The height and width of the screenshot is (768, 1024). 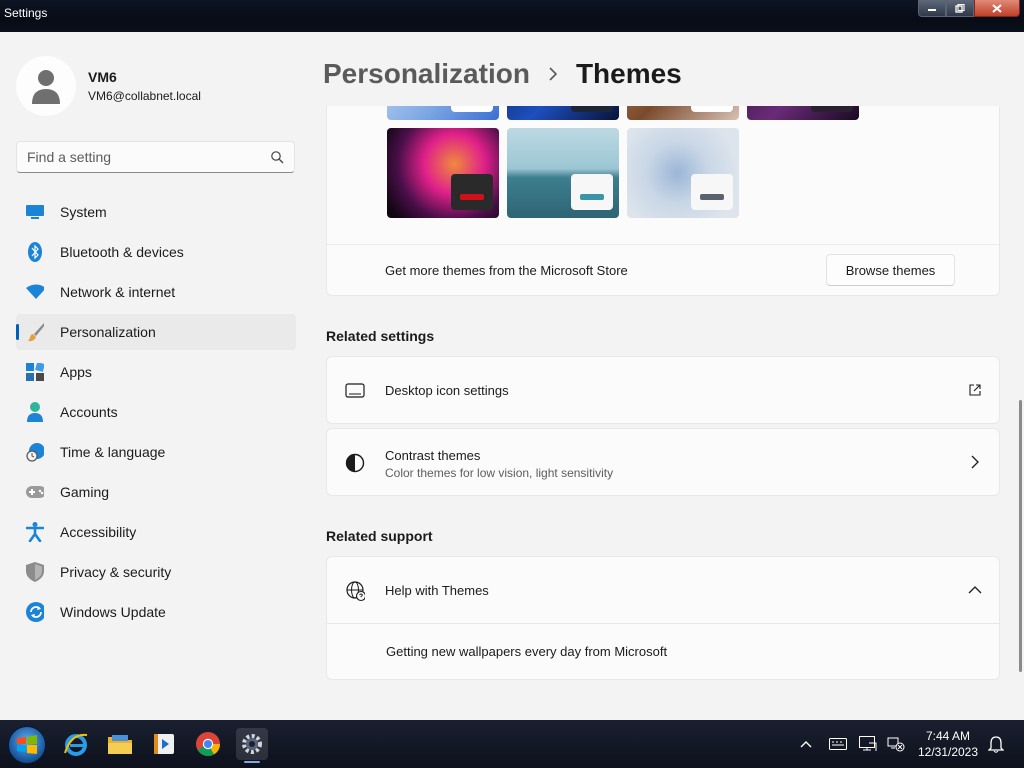 I want to click on network-disconnected-icon, so click(x=896, y=744).